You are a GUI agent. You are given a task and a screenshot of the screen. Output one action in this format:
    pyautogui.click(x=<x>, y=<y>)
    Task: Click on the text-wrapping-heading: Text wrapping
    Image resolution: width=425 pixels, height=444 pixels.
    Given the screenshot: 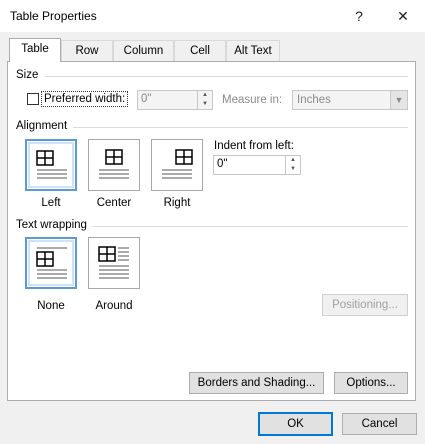 What is the action you would take?
    pyautogui.click(x=51, y=225)
    